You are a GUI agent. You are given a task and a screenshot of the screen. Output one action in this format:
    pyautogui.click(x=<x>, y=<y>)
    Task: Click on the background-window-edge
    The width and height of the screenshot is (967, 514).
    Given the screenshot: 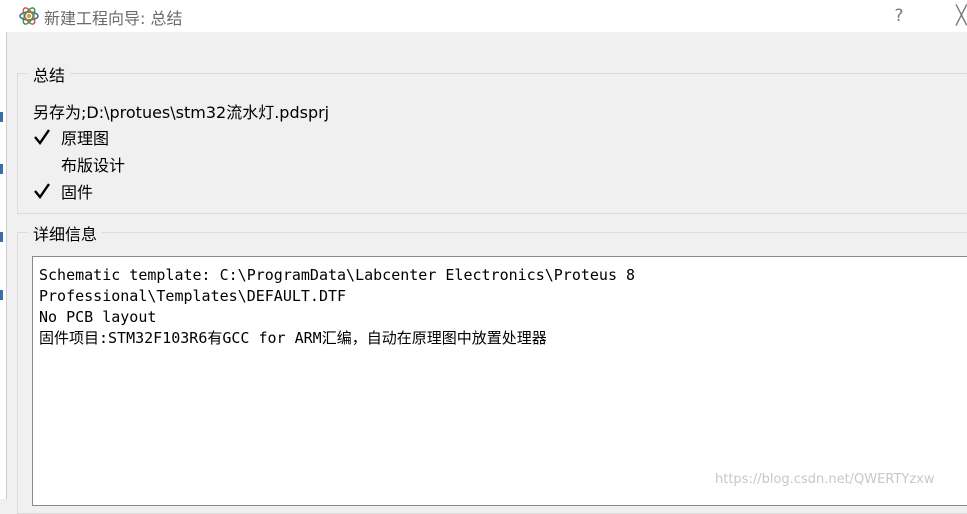 What is the action you would take?
    pyautogui.click(x=3, y=249)
    